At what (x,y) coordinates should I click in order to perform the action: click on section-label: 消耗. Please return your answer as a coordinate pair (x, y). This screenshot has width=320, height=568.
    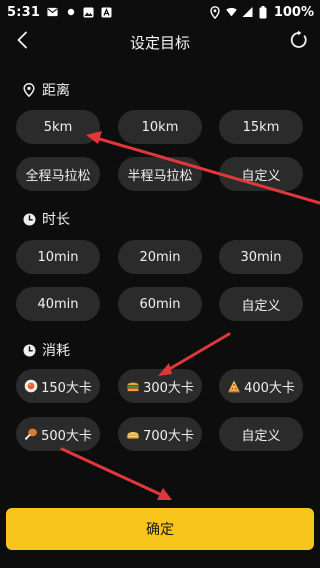
    Looking at the image, I should click on (56, 351).